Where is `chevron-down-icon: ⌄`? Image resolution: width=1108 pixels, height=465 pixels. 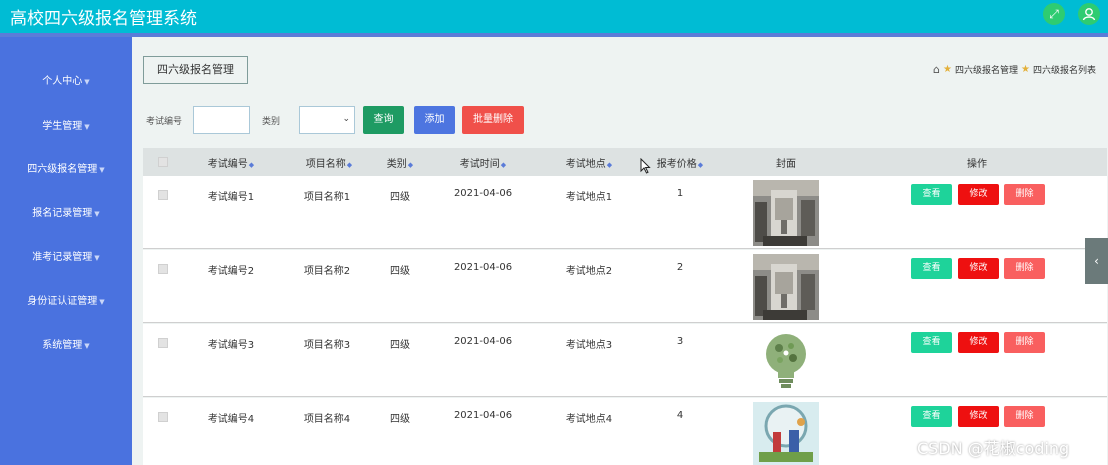 chevron-down-icon: ⌄ is located at coordinates (346, 119).